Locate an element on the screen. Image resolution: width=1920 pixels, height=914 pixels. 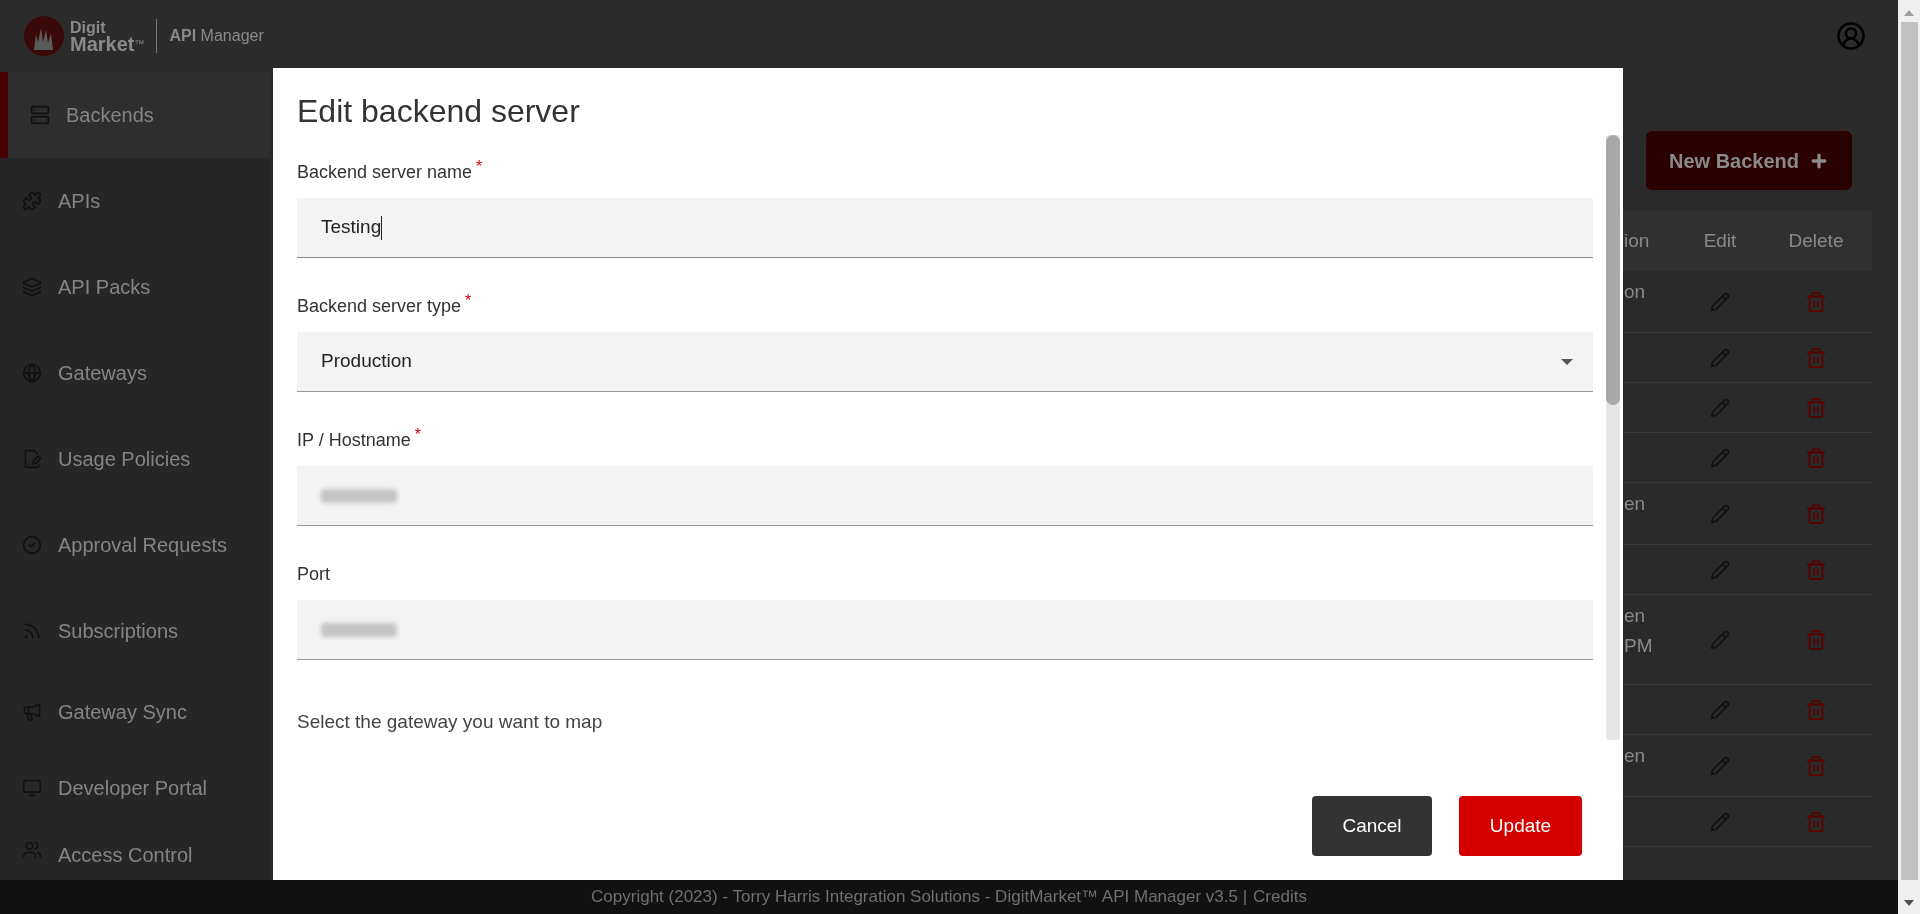
scroll-down-icon is located at coordinates (1909, 903).